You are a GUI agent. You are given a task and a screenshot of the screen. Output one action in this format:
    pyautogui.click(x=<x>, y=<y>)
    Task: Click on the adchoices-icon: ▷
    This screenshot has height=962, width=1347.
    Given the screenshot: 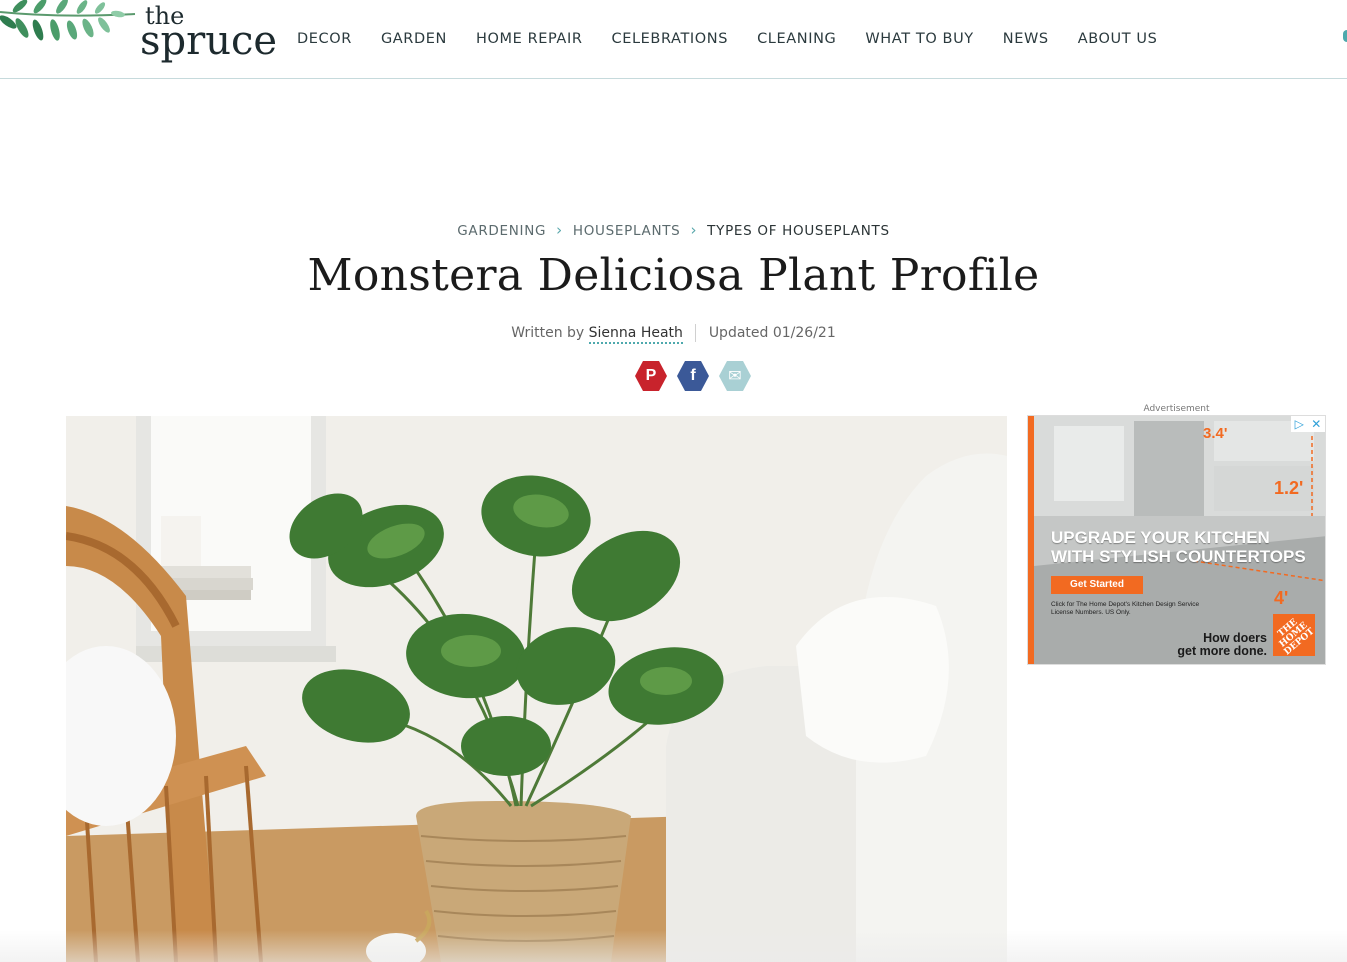 What is the action you would take?
    pyautogui.click(x=1299, y=424)
    